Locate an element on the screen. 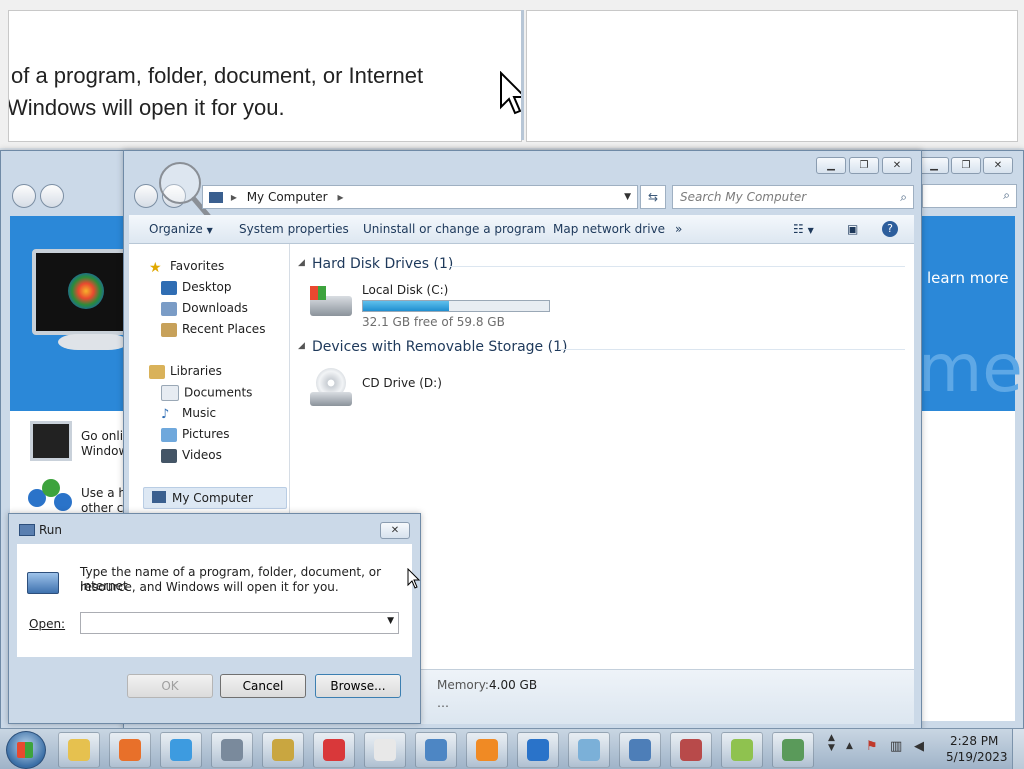 Image resolution: width=1024 pixels, height=769 pixels. nav-music: ♪ Music is located at coordinates (188, 414).